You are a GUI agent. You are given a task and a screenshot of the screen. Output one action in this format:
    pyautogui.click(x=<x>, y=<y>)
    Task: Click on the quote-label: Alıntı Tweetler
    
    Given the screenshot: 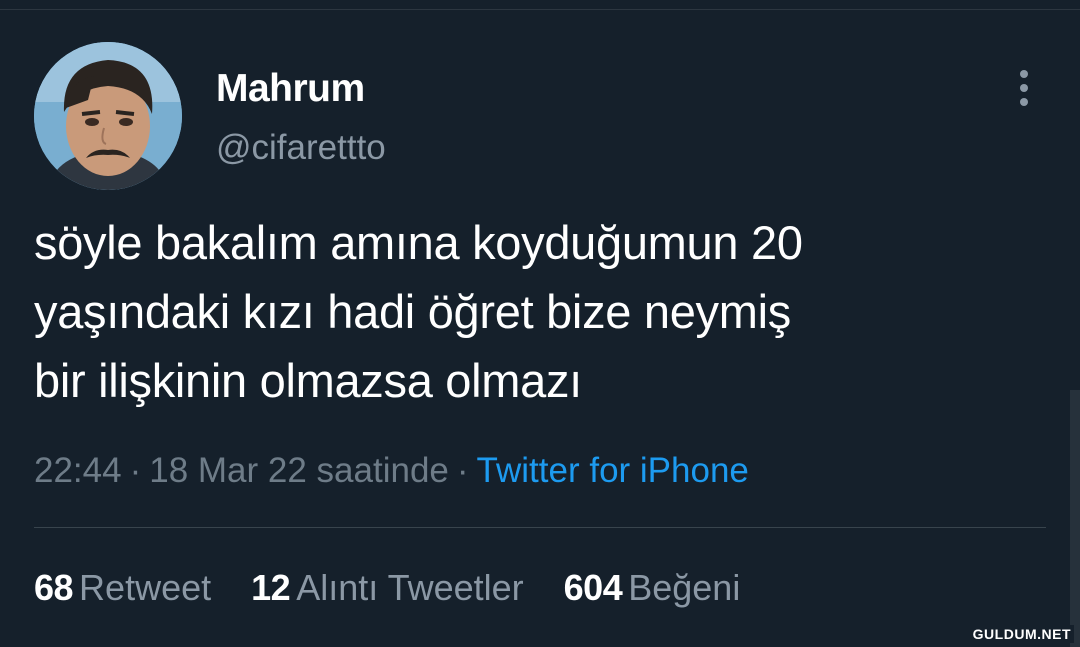 What is the action you would take?
    pyautogui.click(x=410, y=587)
    